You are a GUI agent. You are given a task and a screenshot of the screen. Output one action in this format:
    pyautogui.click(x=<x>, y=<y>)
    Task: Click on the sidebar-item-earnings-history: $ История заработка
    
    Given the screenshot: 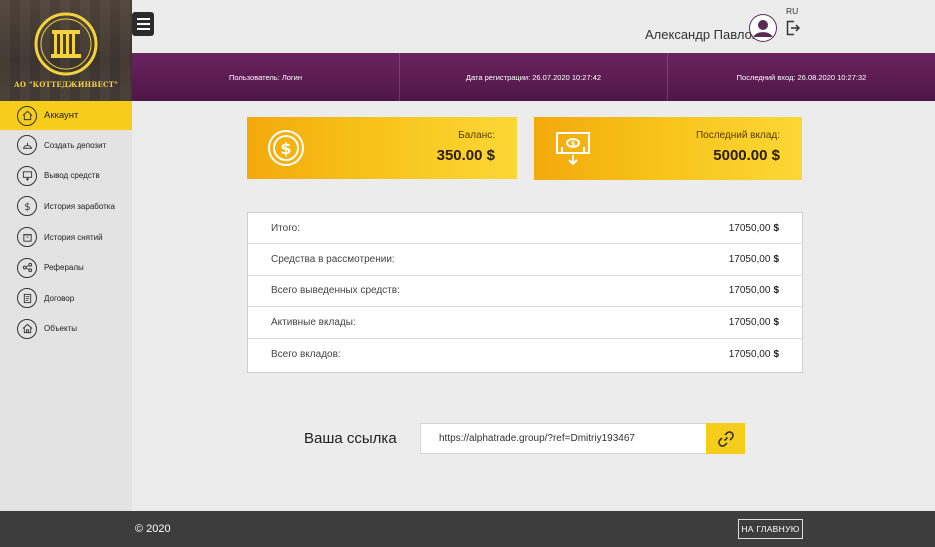 What is the action you would take?
    pyautogui.click(x=66, y=206)
    